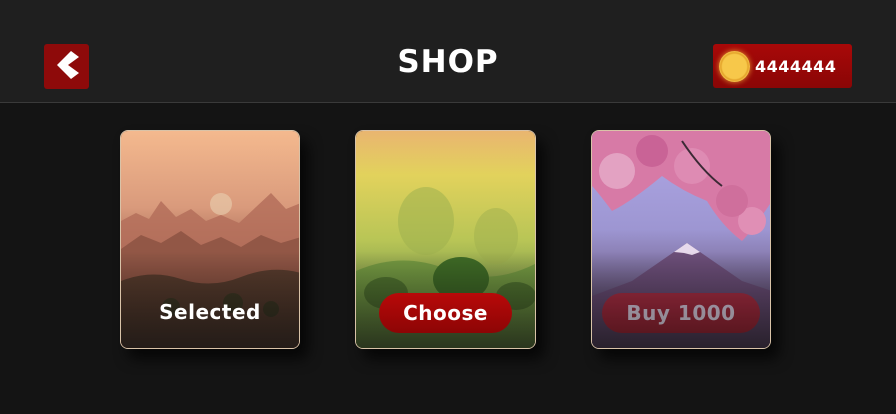  I want to click on choose-button: Choose, so click(445, 313).